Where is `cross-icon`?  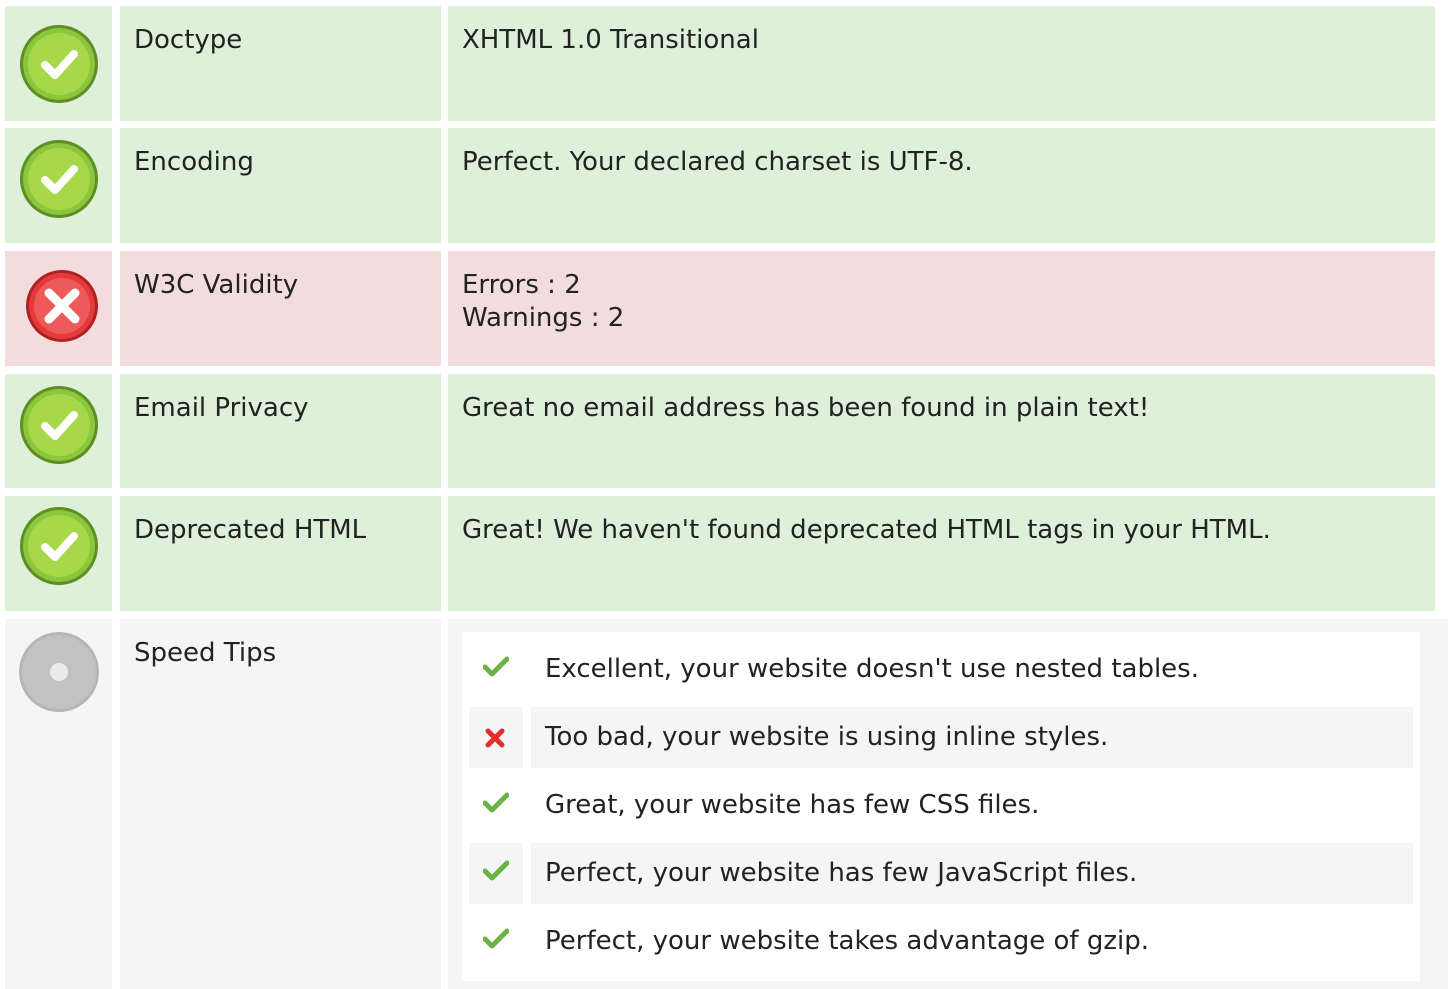
cross-icon is located at coordinates (495, 738).